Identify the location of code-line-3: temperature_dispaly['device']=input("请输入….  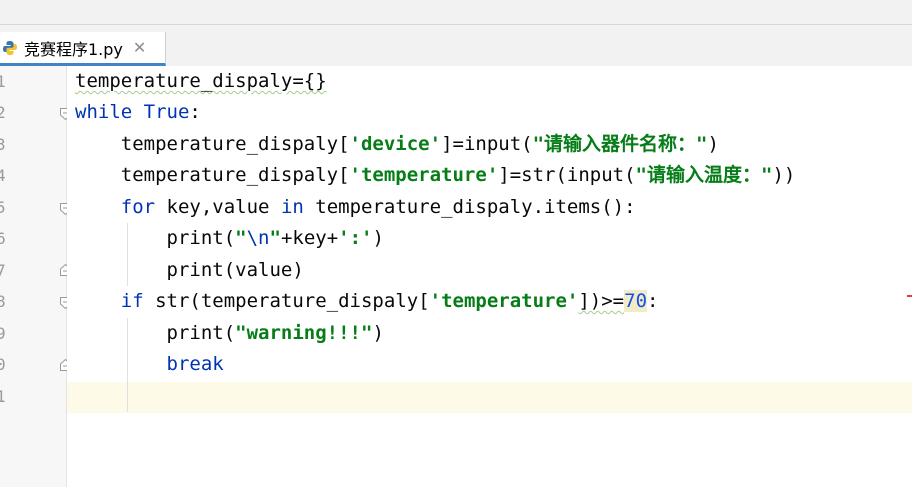
(397, 144).